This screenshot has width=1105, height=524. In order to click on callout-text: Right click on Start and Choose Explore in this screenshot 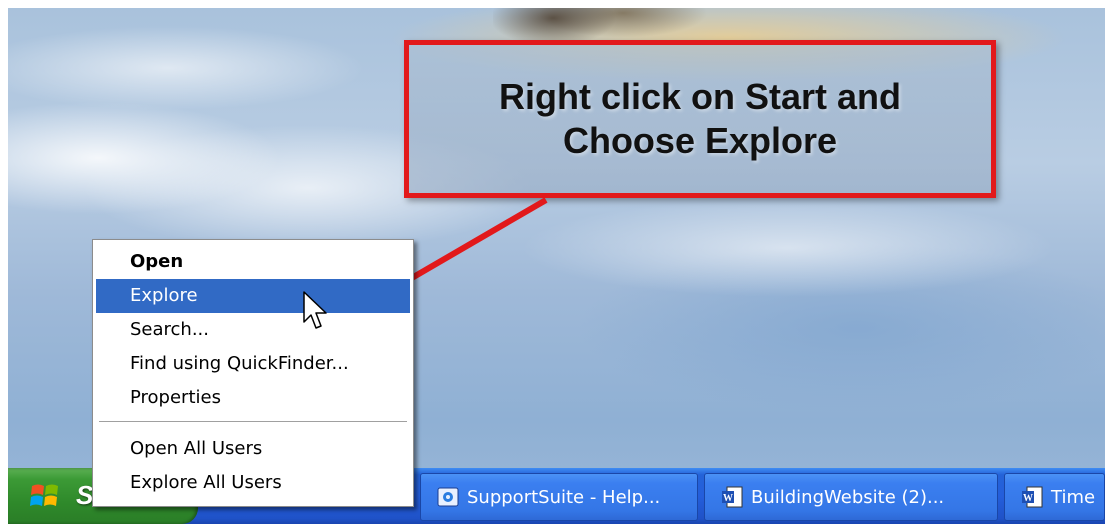, I will do `click(700, 119)`.